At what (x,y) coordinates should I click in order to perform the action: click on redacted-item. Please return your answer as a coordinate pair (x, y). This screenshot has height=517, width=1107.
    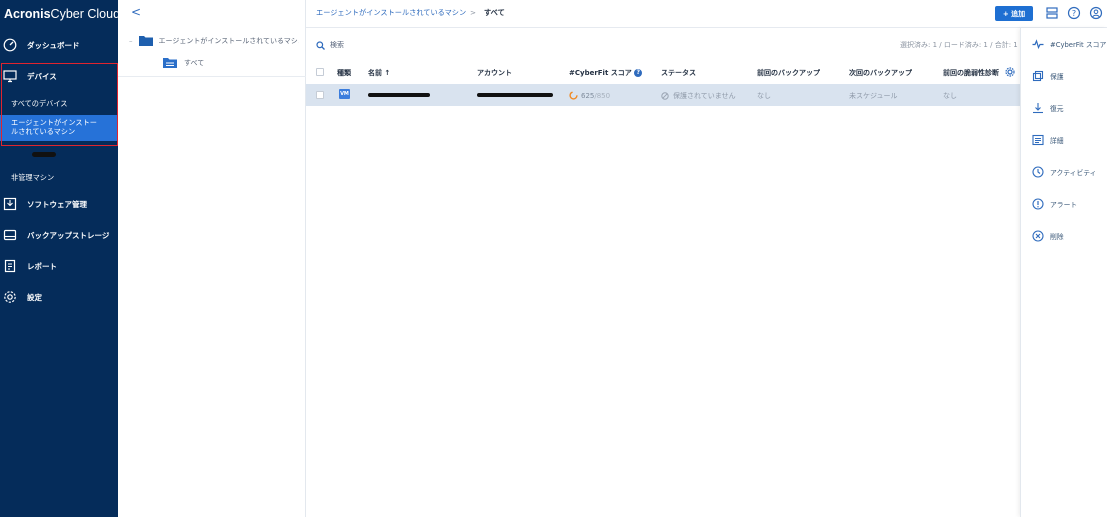
    Looking at the image, I should click on (44, 154).